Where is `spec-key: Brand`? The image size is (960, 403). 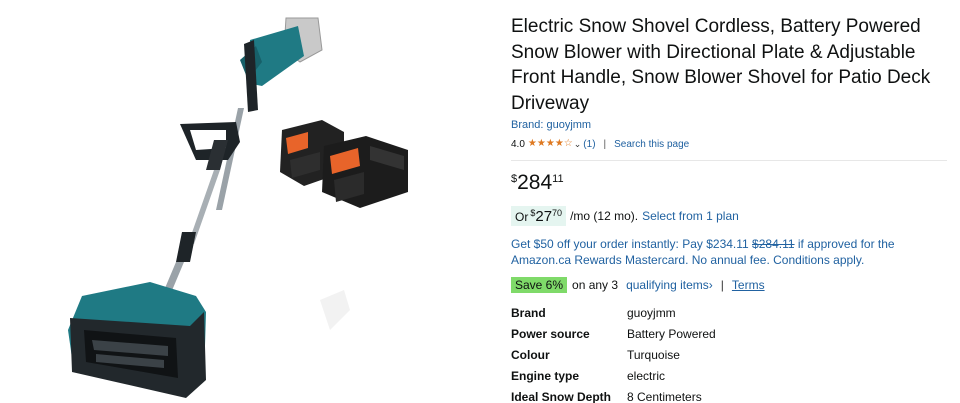 spec-key: Brand is located at coordinates (528, 312).